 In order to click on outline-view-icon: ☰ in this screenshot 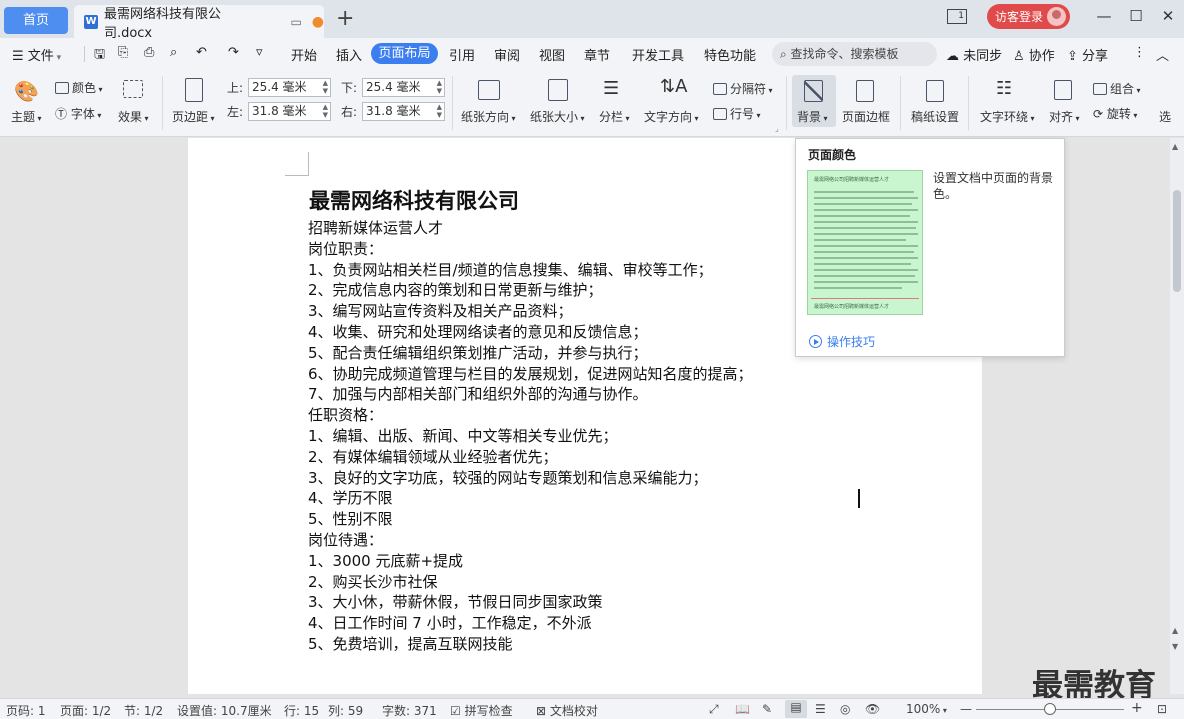, I will do `click(820, 709)`.